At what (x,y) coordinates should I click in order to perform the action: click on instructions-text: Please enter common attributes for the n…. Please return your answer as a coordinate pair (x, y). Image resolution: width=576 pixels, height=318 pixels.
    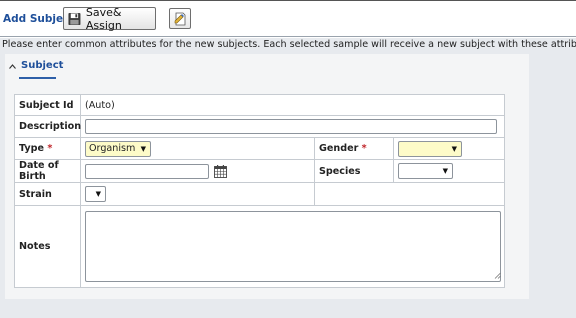
    Looking at the image, I should click on (289, 44).